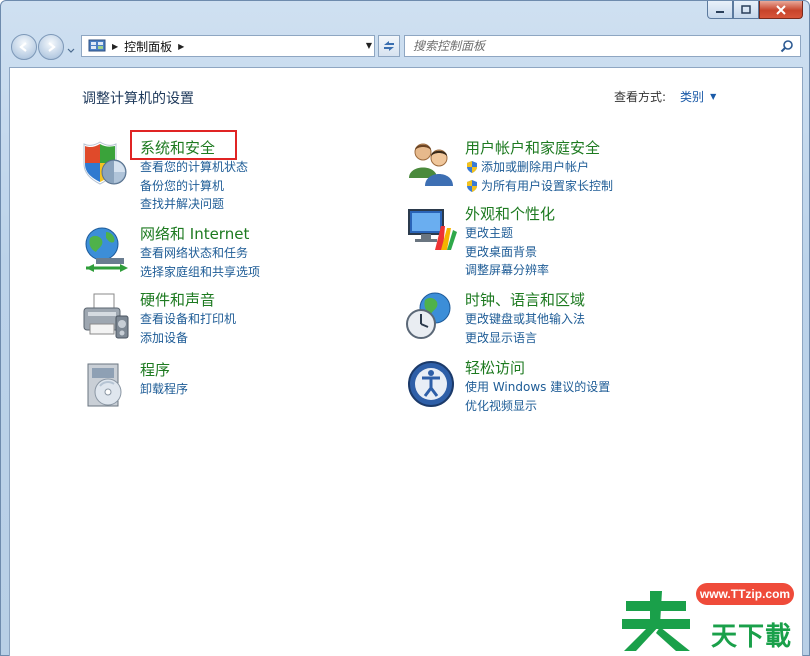  Describe the element at coordinates (656, 621) in the screenshot. I see `watermark-logo-icon` at that location.